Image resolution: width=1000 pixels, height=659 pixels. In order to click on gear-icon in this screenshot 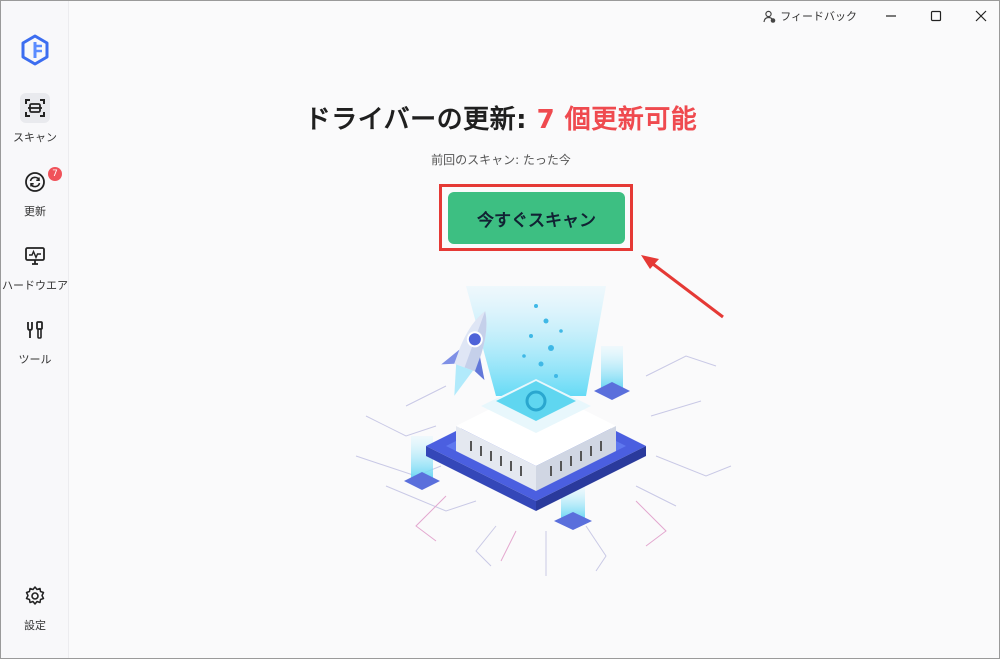, I will do `click(35, 596)`.